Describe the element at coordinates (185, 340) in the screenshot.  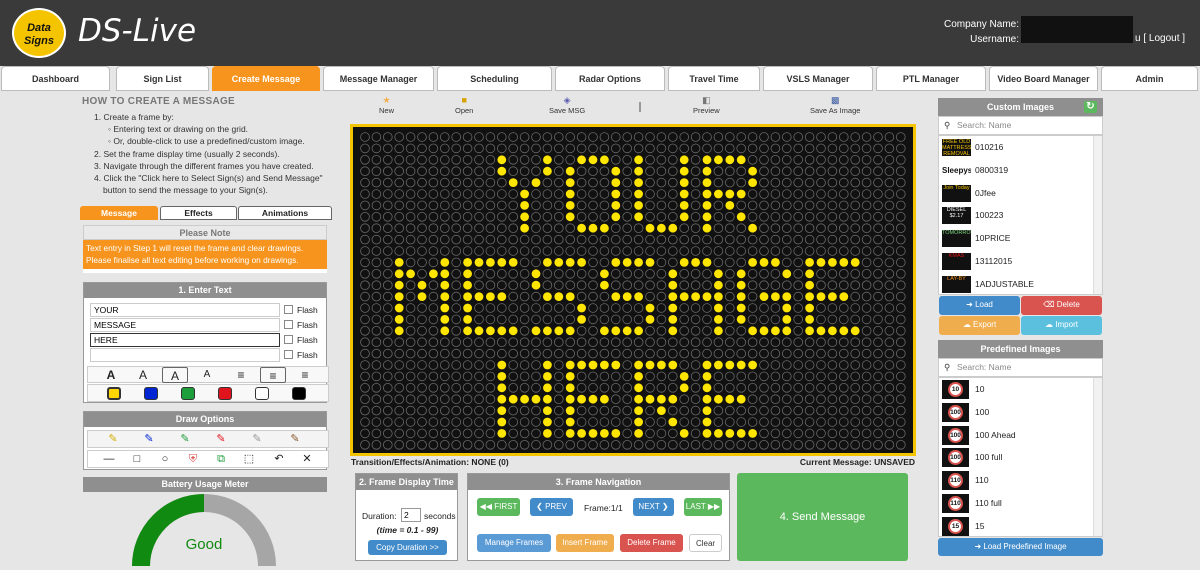
I see `text-line-3-input` at that location.